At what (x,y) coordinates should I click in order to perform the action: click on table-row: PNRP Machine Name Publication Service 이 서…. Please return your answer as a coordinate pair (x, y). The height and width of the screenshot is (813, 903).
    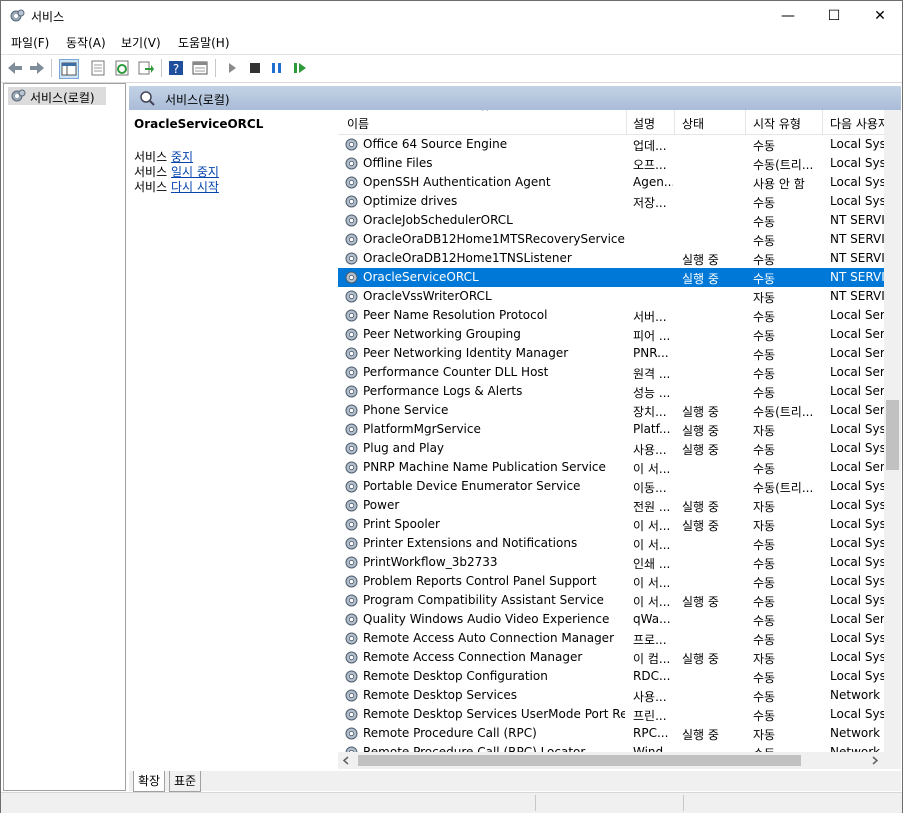
    Looking at the image, I should click on (611, 467).